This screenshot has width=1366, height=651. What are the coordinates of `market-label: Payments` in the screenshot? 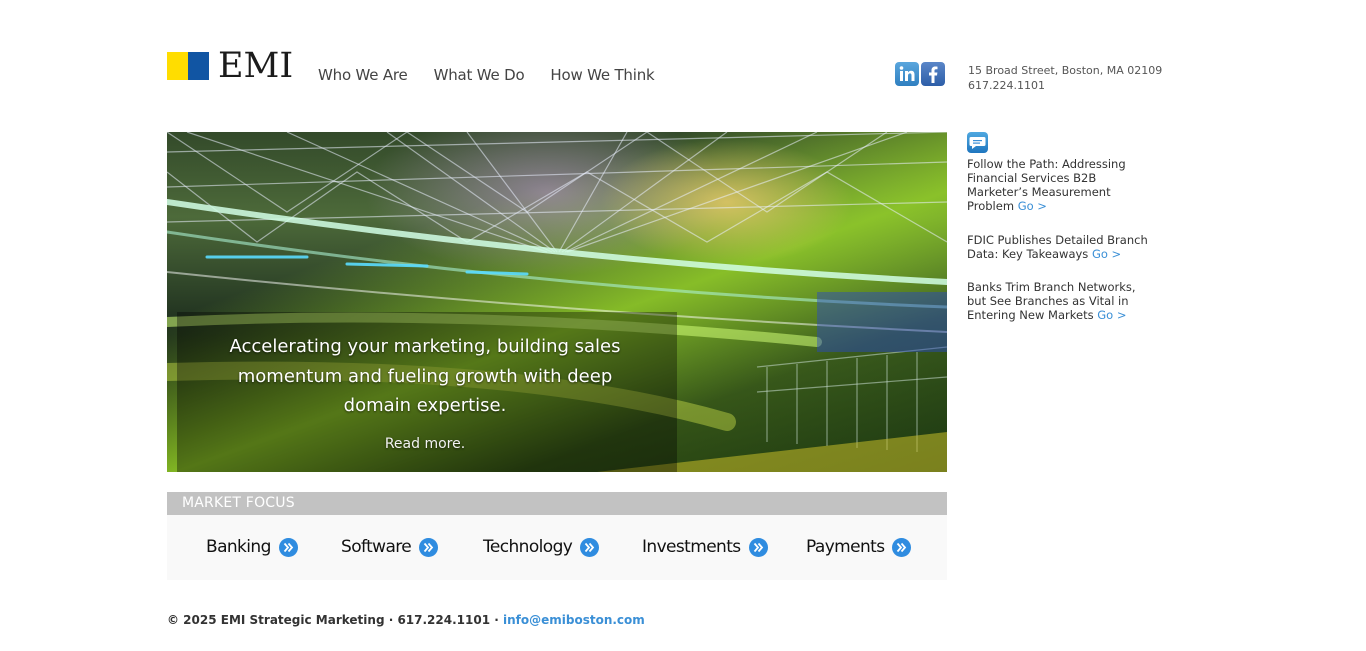 It's located at (845, 547).